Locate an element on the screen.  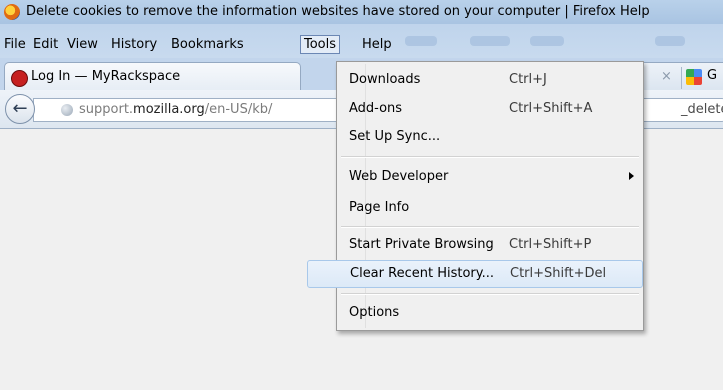
menu-edit: Edit is located at coordinates (45, 44).